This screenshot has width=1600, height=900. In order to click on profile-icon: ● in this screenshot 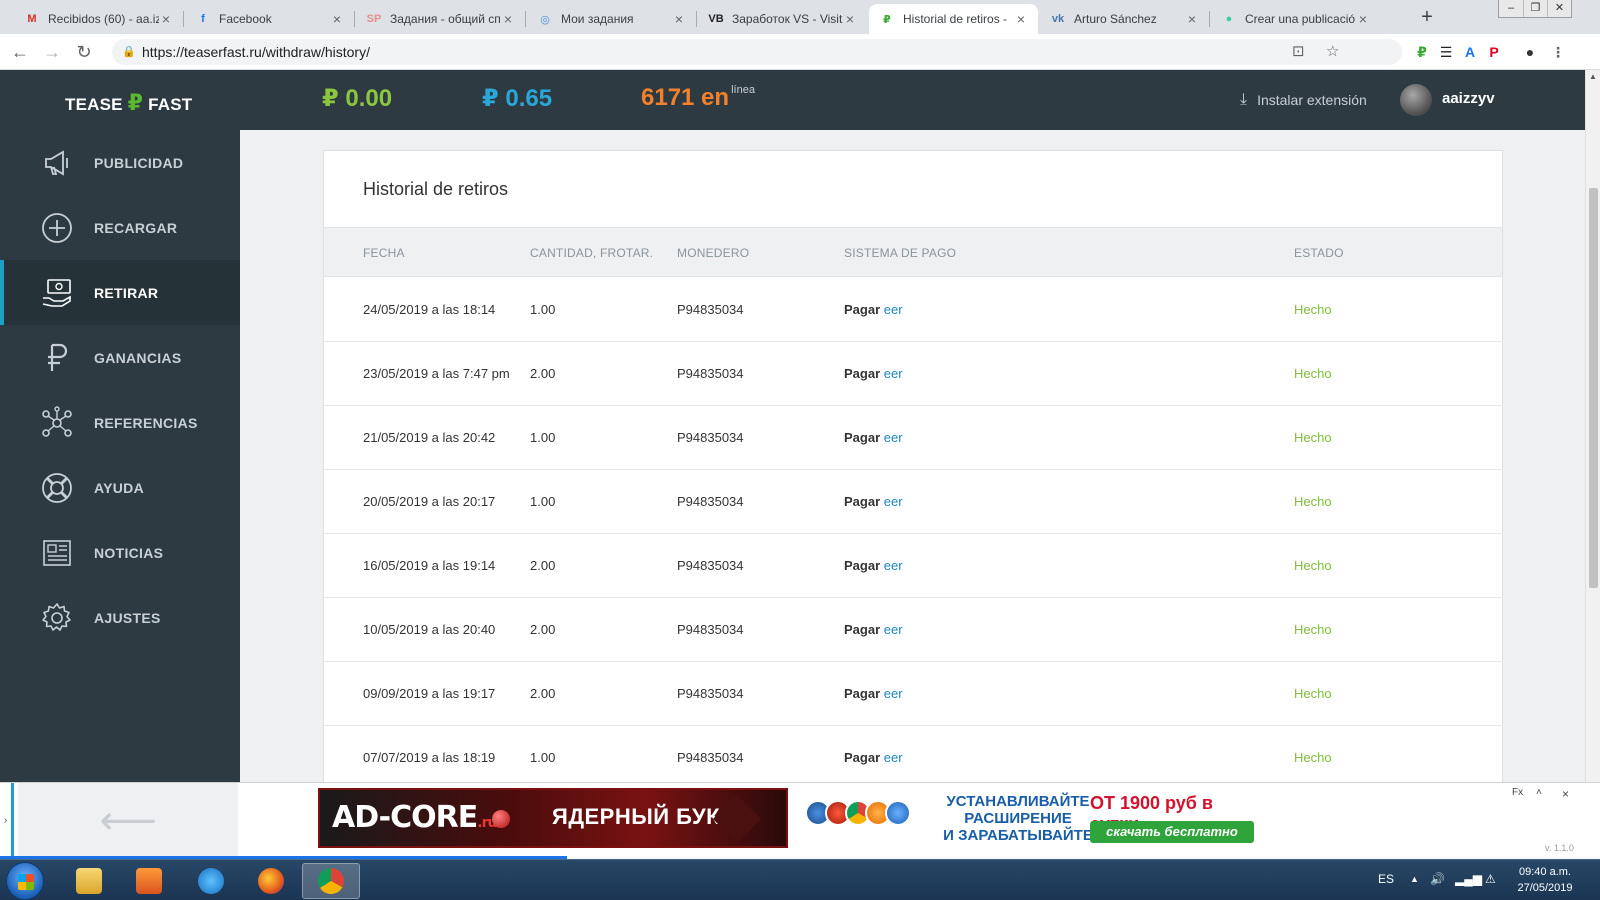, I will do `click(1530, 52)`.